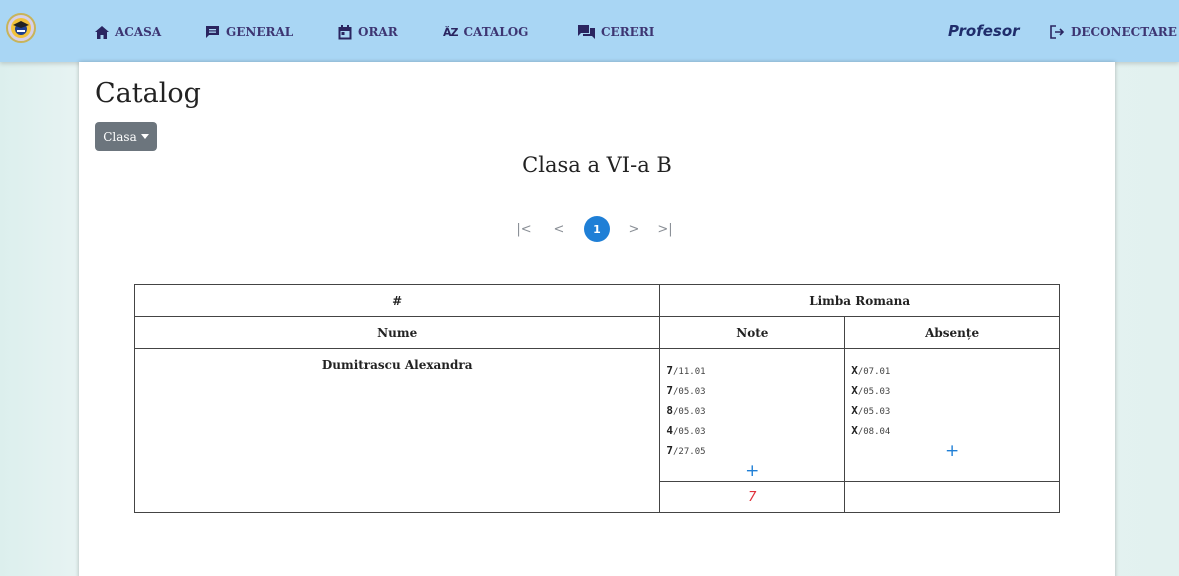 The width and height of the screenshot is (1179, 576). I want to click on first-page-button: |<, so click(524, 229).